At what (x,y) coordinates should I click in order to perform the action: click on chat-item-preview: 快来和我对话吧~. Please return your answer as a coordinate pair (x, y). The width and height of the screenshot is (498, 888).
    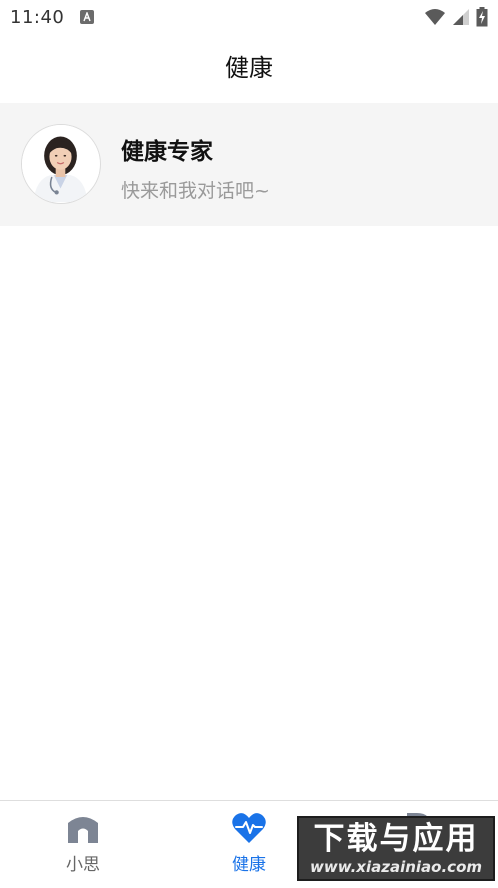
    Looking at the image, I should click on (195, 191).